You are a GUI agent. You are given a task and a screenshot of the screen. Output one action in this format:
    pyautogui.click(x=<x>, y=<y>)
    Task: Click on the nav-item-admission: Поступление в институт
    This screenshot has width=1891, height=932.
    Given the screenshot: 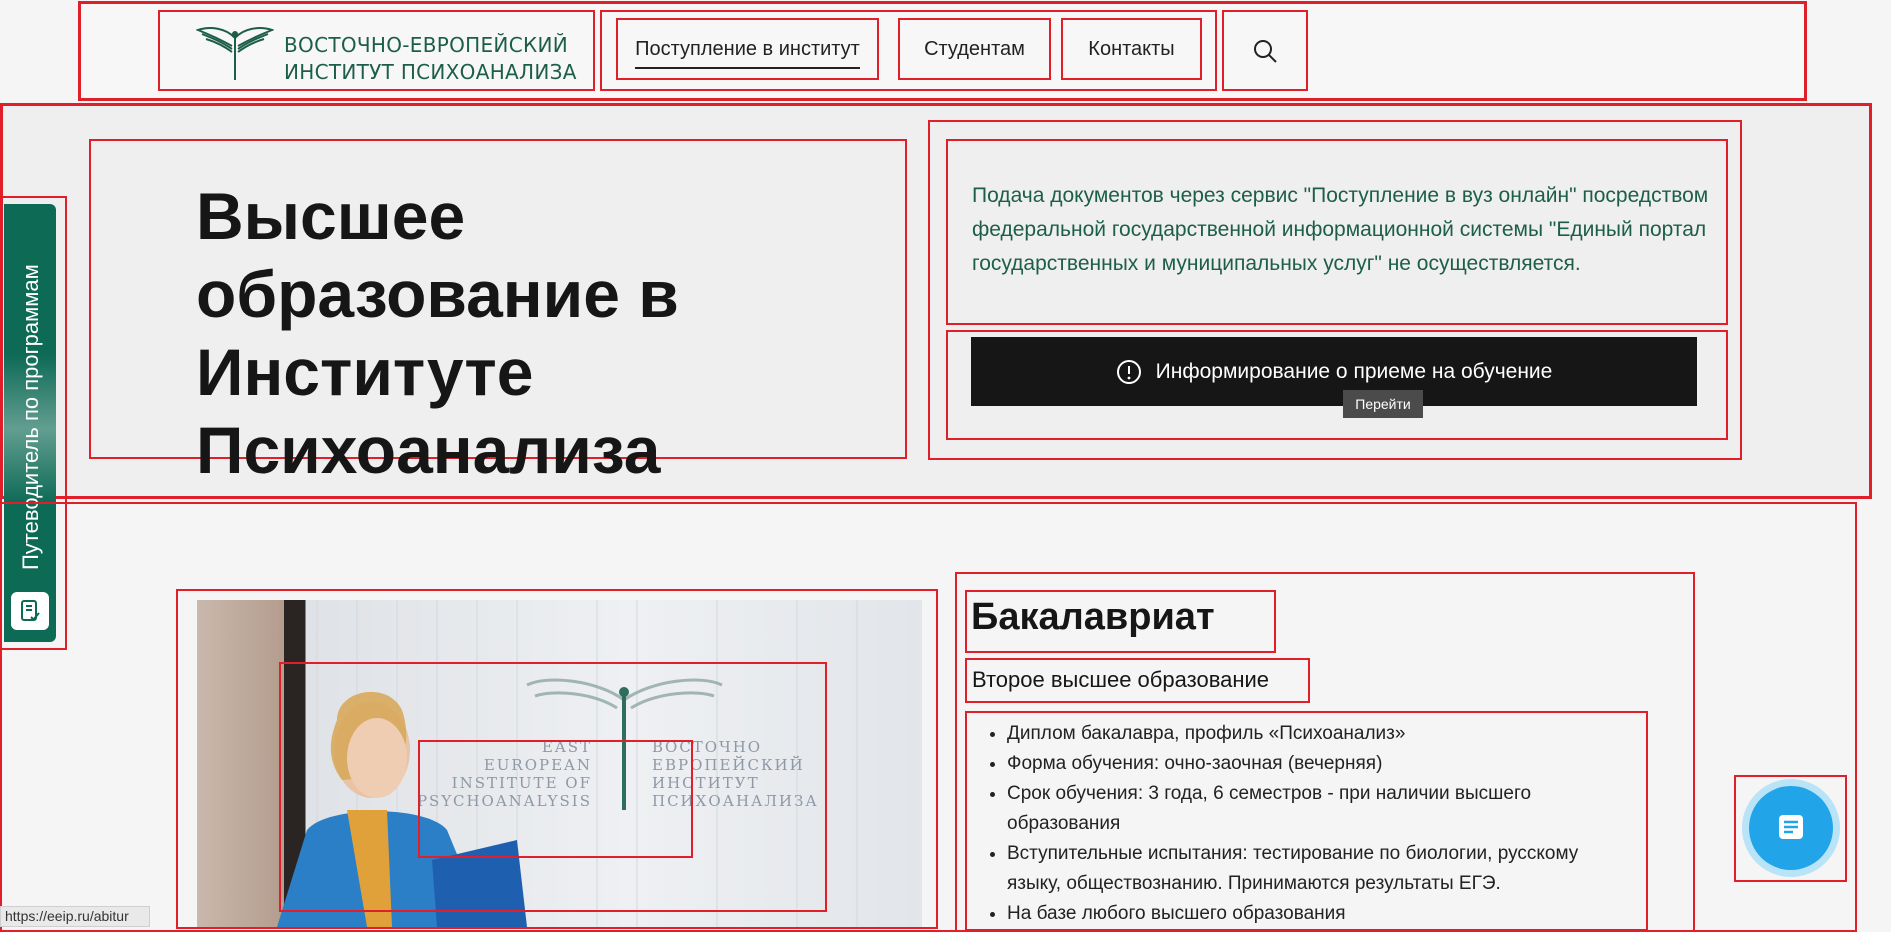 What is the action you would take?
    pyautogui.click(x=747, y=49)
    